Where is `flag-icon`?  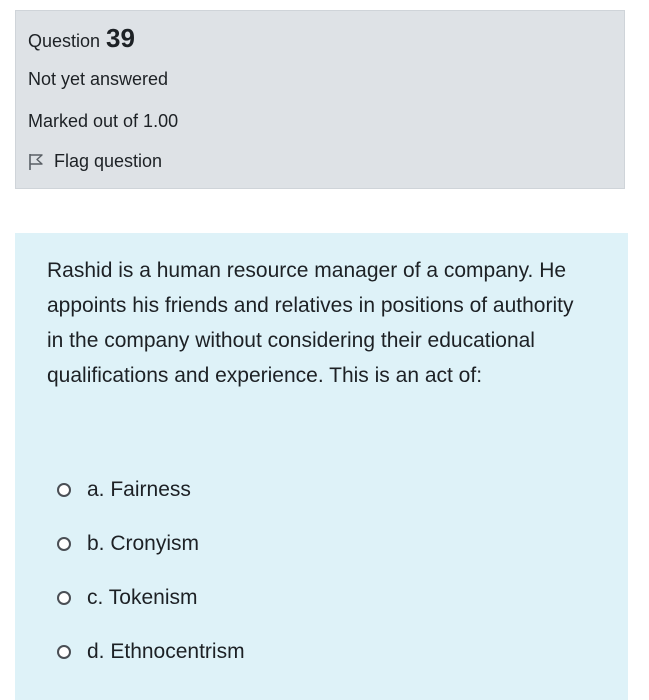
flag-icon is located at coordinates (36, 162).